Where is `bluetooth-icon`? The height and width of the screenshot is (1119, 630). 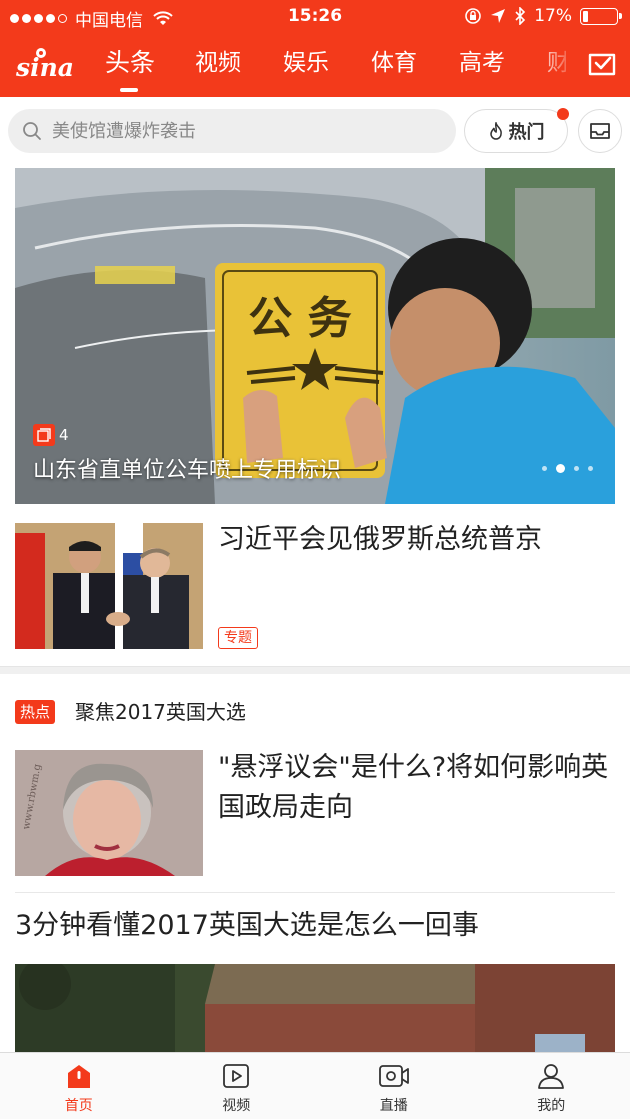
bluetooth-icon is located at coordinates (520, 16).